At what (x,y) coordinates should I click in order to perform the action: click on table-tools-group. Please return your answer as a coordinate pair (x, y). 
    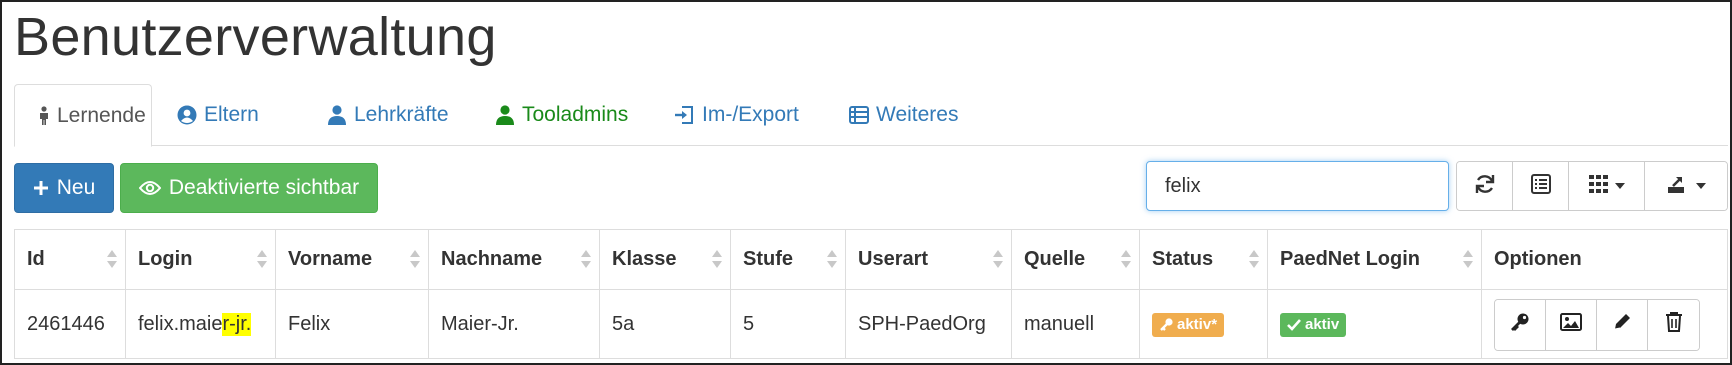
    Looking at the image, I should click on (1592, 186).